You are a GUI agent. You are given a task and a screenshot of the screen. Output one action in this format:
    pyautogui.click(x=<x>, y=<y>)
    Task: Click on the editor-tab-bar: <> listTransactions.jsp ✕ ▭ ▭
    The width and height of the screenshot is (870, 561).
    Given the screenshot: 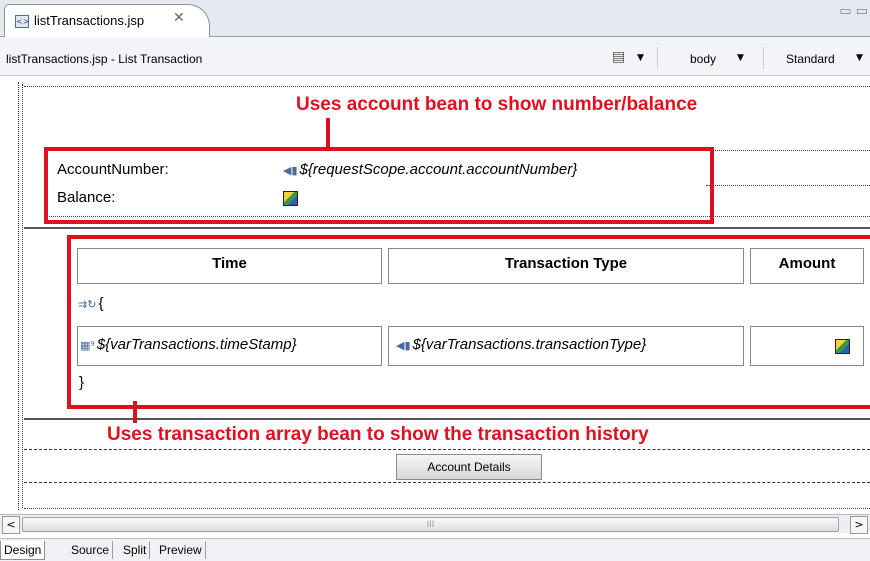 What is the action you would take?
    pyautogui.click(x=435, y=18)
    